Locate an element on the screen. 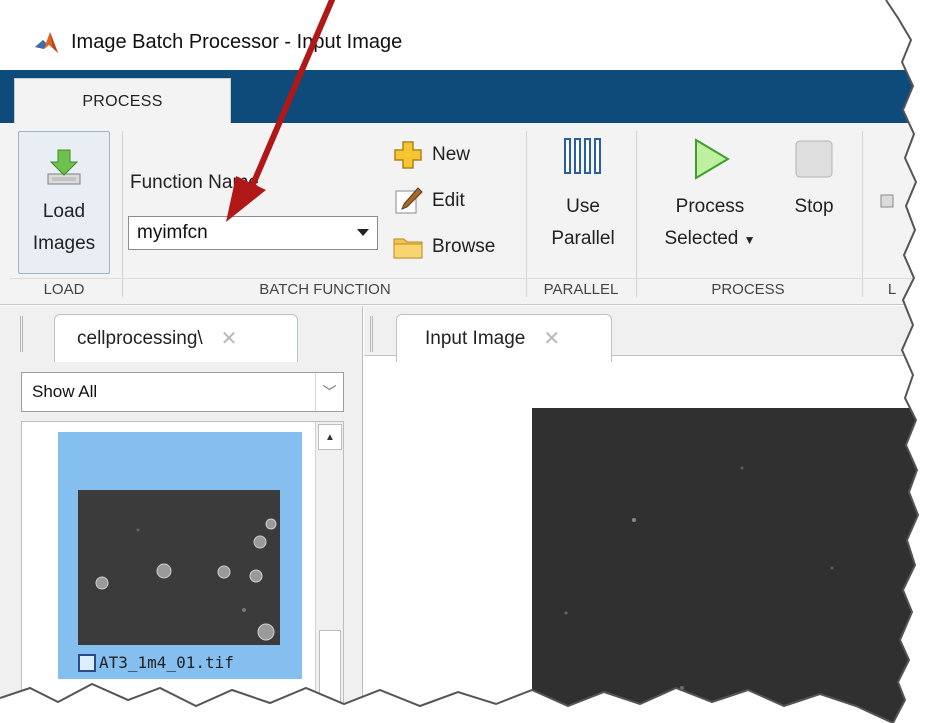 The height and width of the screenshot is (723, 929). function-name-label: Function Name is located at coordinates (194, 182).